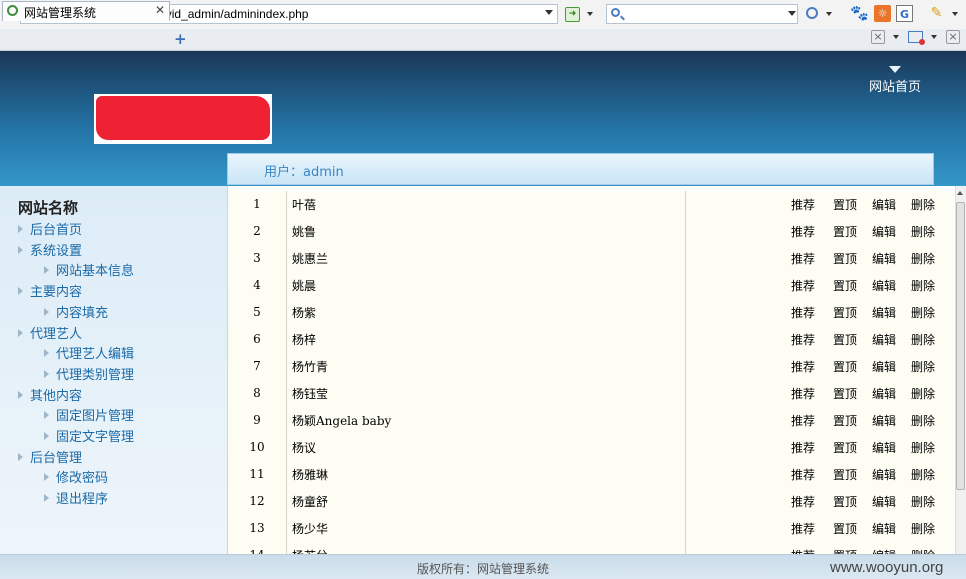  I want to click on close-tab-icon: ✕, so click(160, 10).